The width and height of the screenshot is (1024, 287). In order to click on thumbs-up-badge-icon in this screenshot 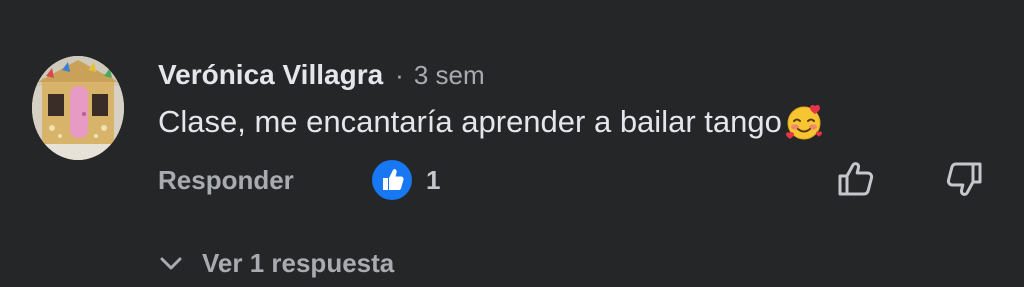, I will do `click(392, 180)`.